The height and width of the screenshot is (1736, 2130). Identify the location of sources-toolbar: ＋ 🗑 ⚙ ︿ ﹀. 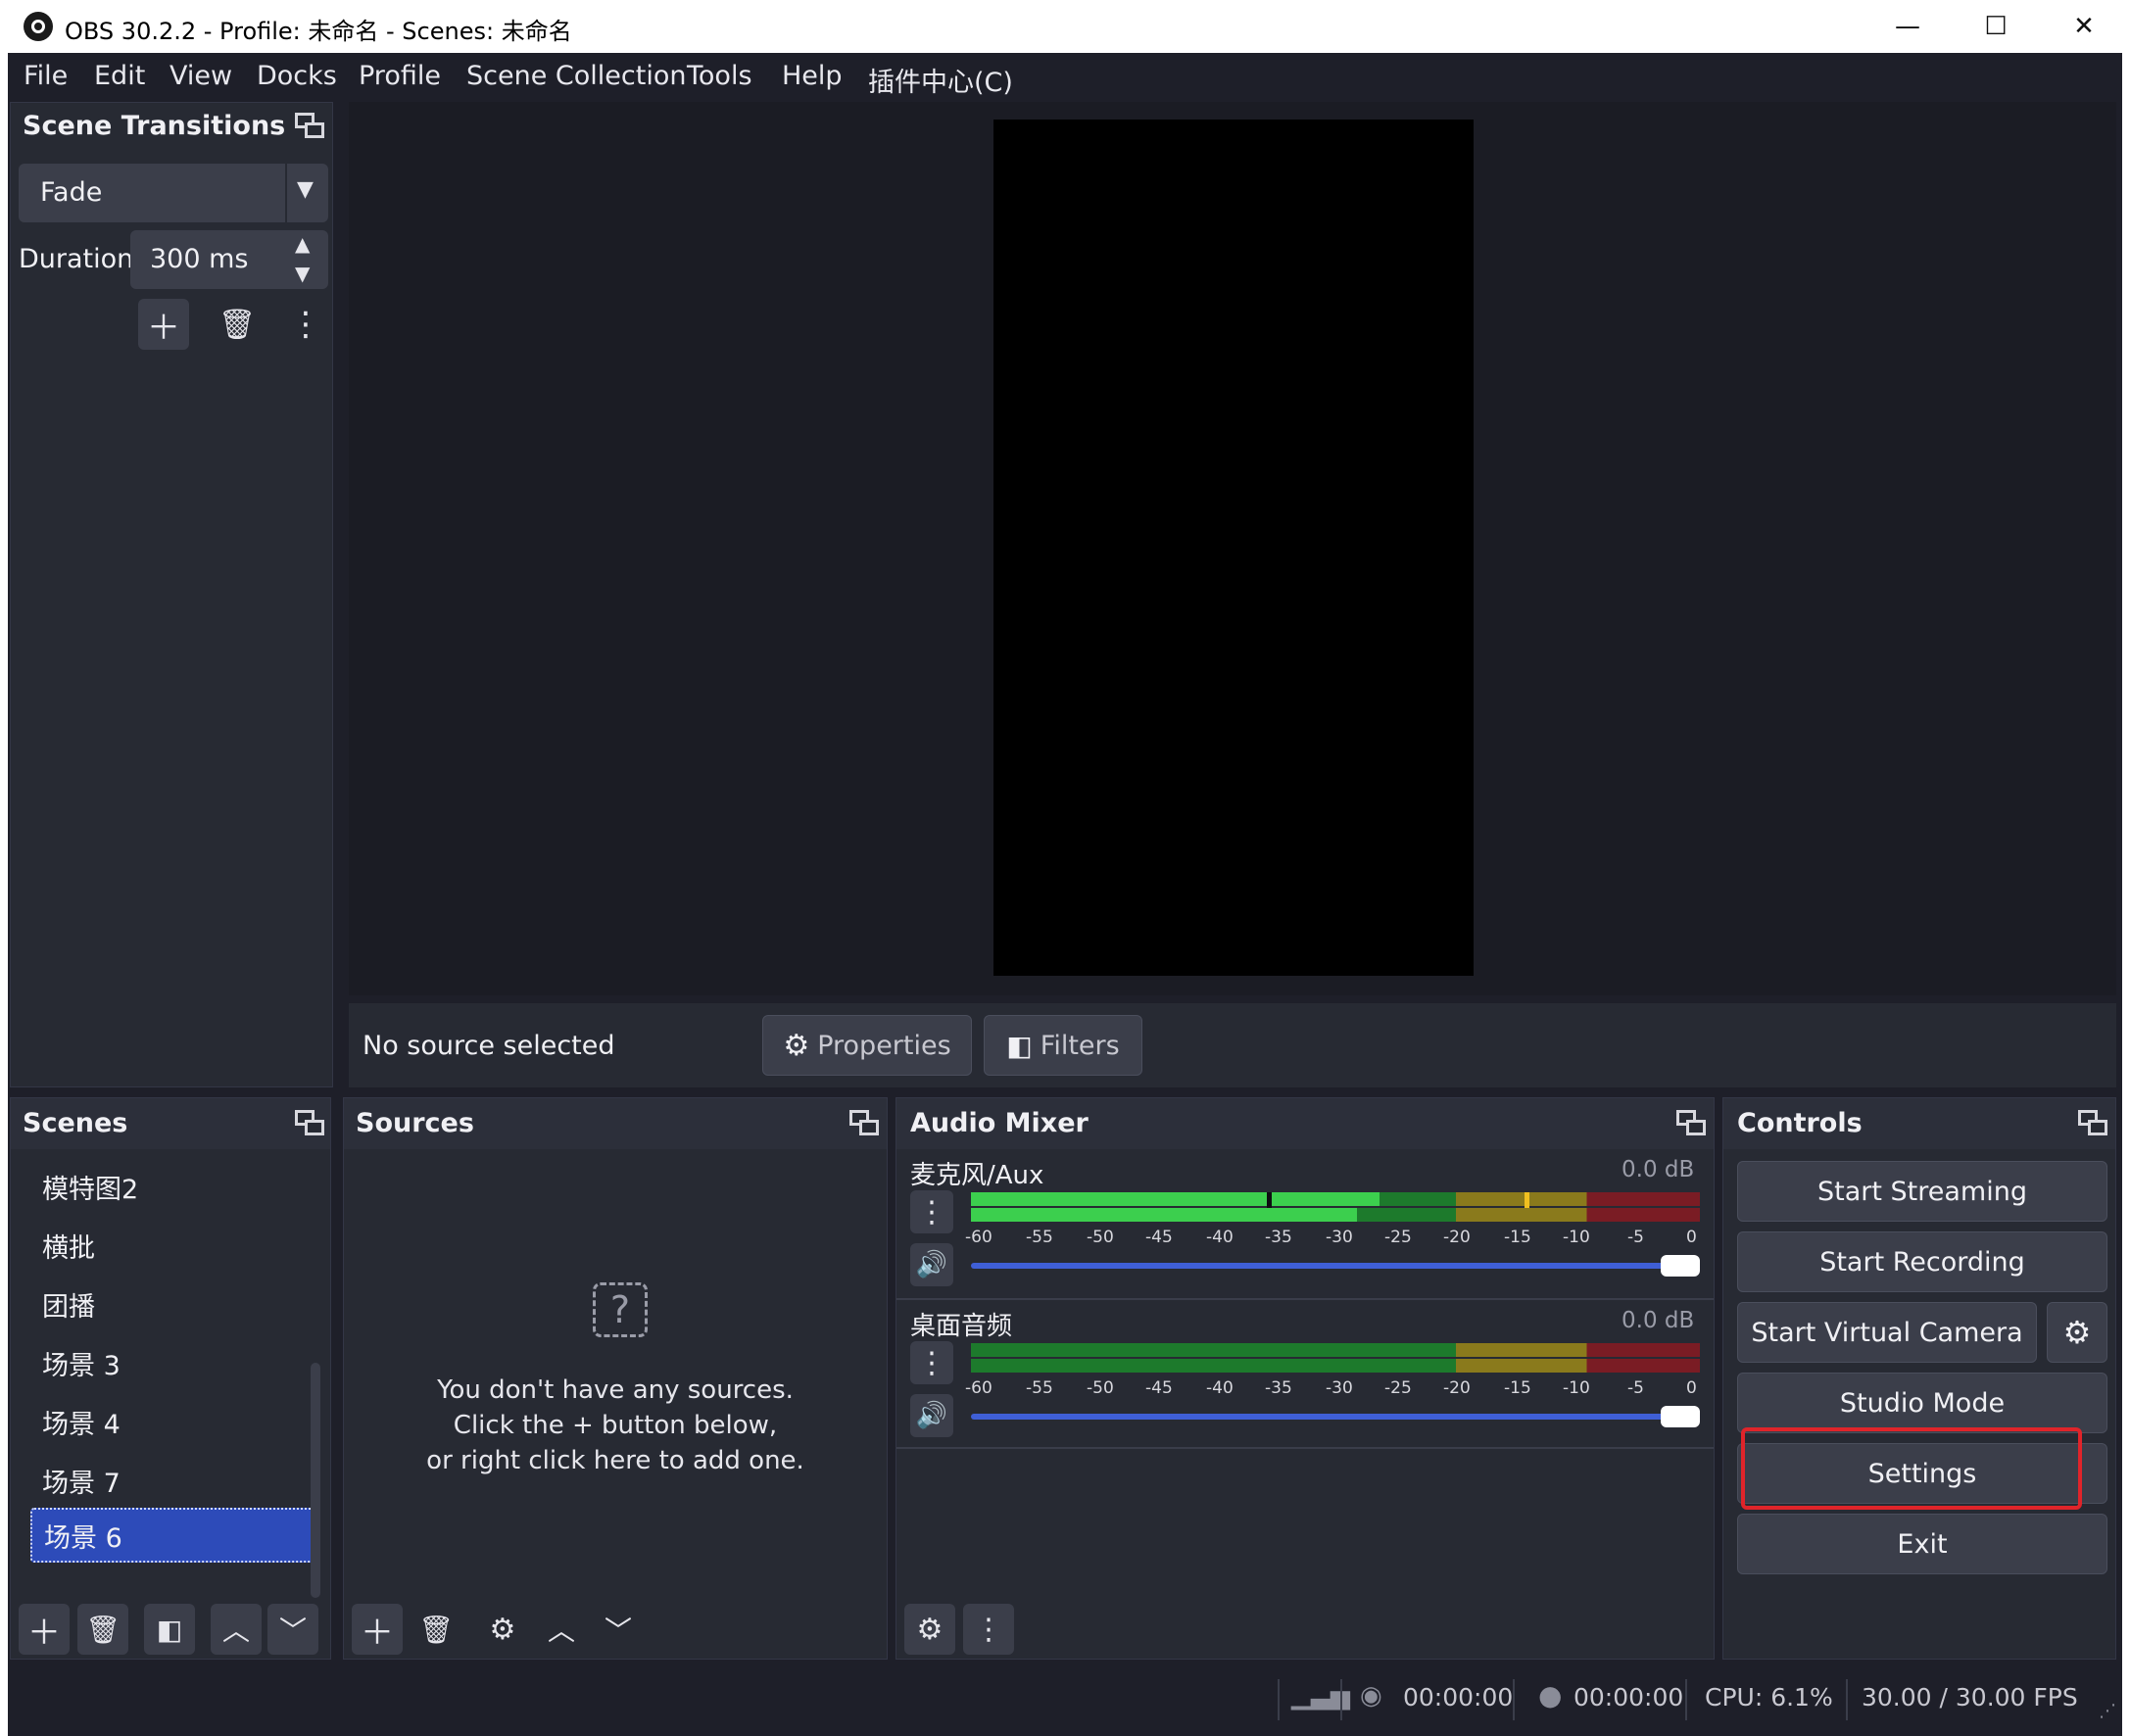
(615, 1629).